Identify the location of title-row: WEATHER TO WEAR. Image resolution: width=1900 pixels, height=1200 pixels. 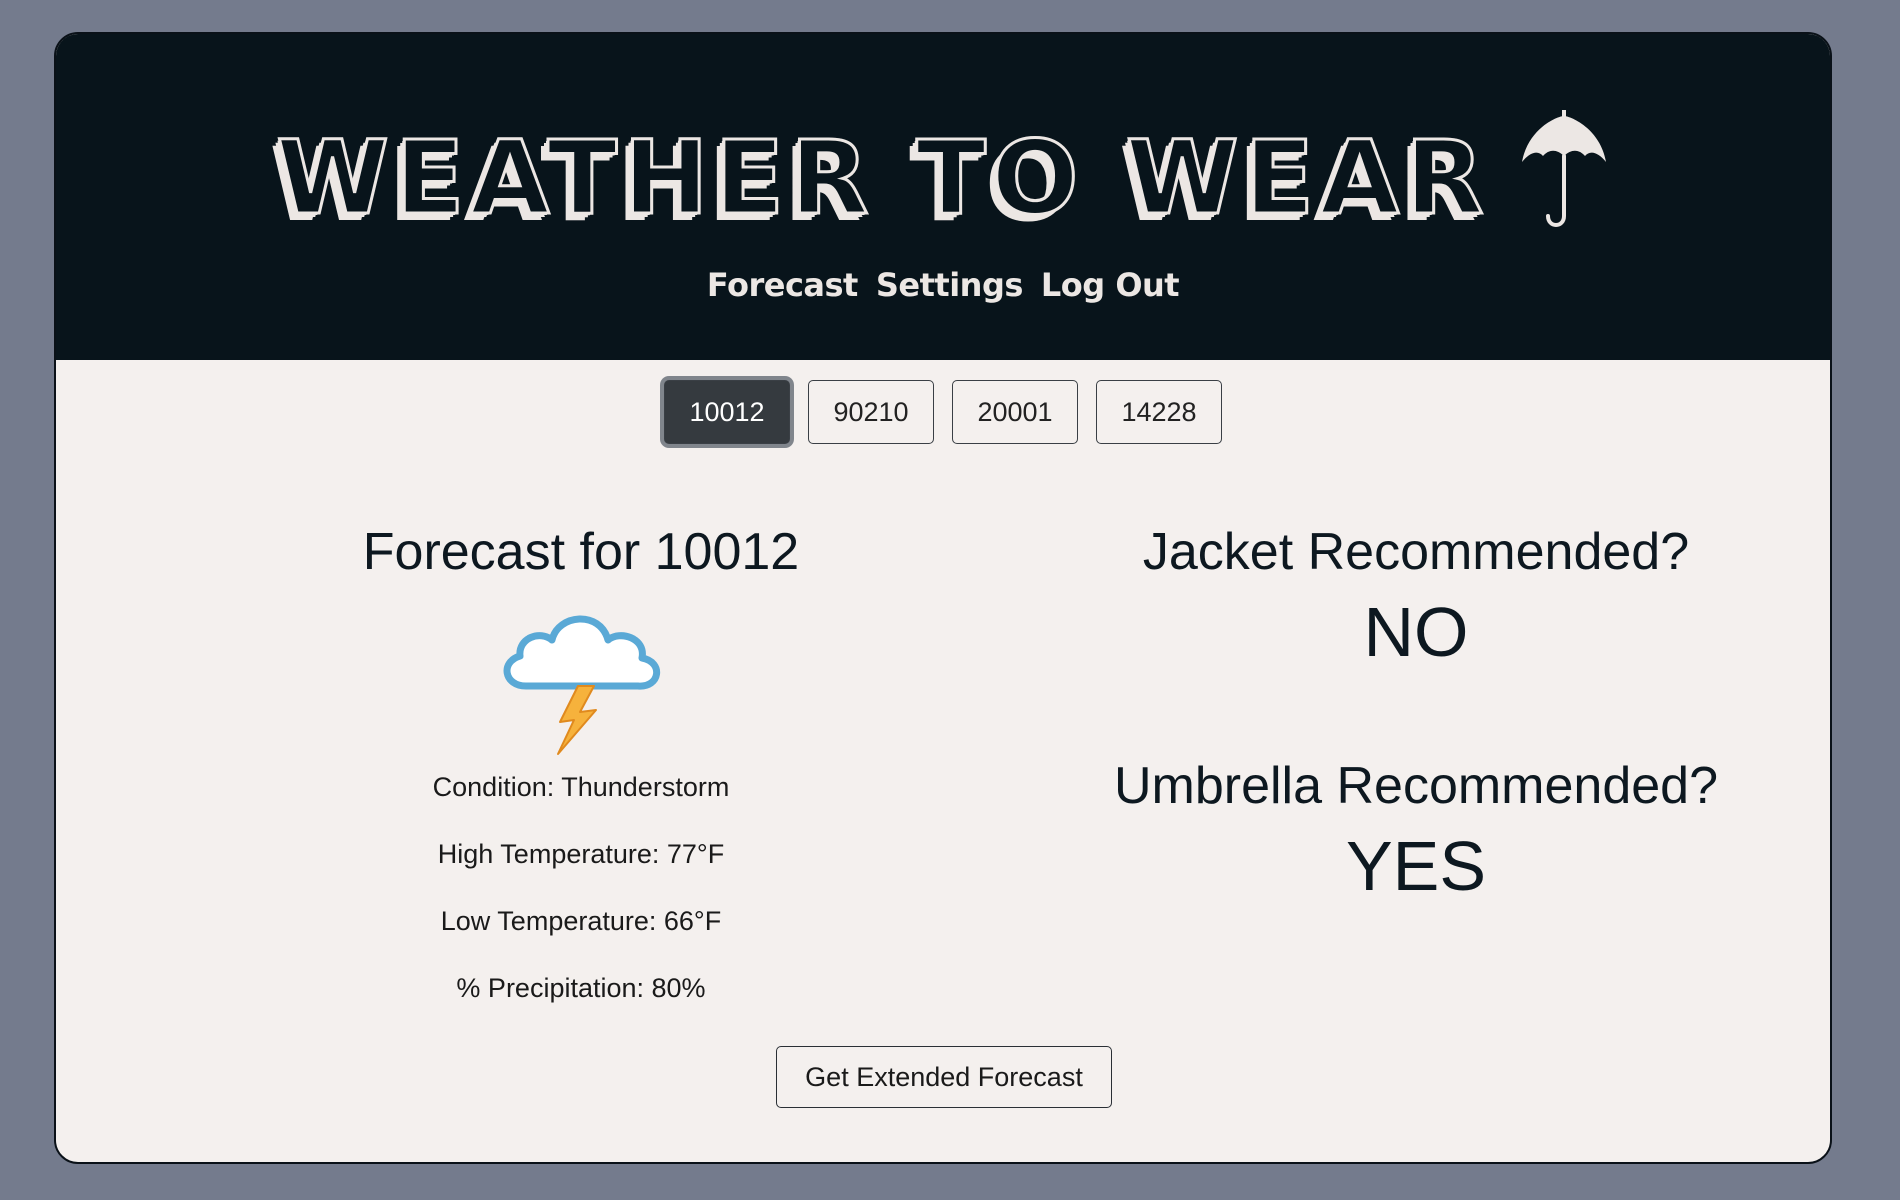
(943, 177).